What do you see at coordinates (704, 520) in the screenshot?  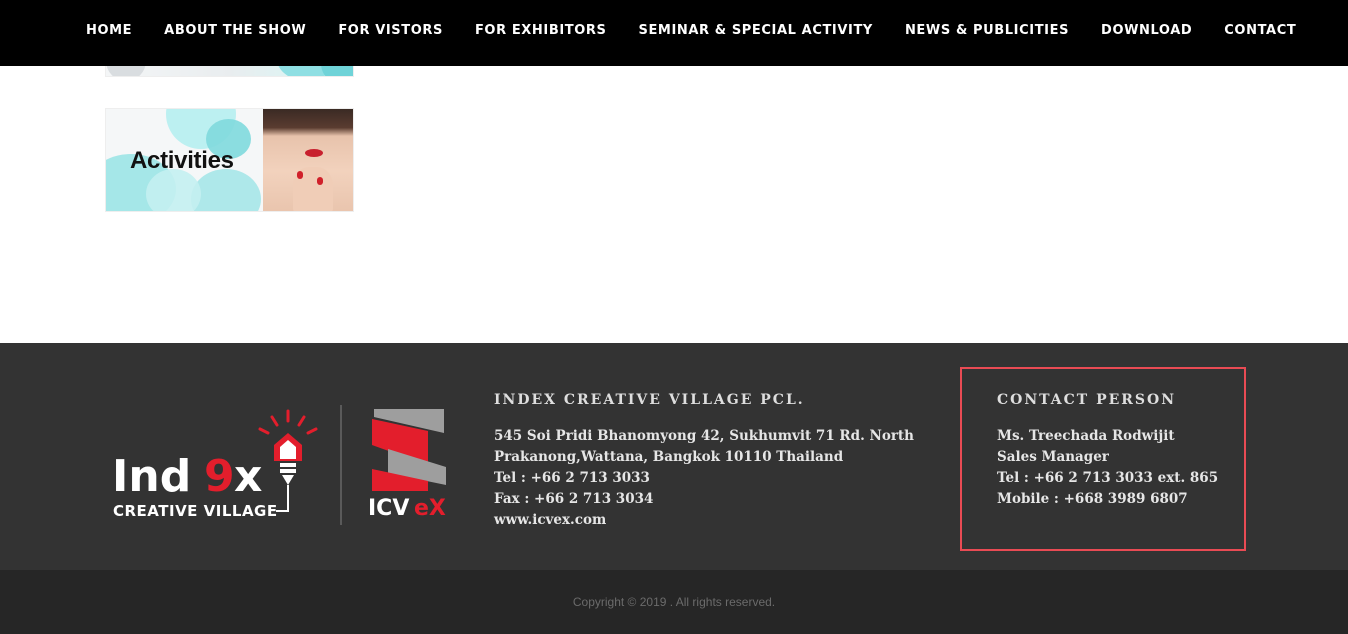 I see `company-website-link: www.icvex.com` at bounding box center [704, 520].